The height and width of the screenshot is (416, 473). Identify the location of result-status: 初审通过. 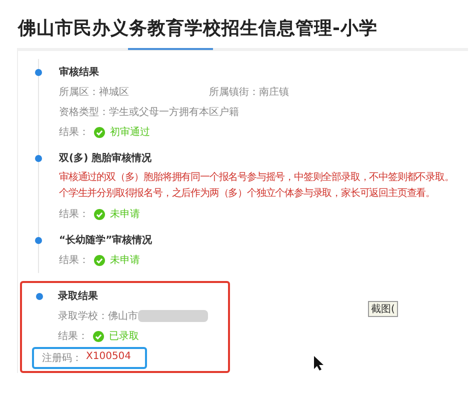
(130, 132).